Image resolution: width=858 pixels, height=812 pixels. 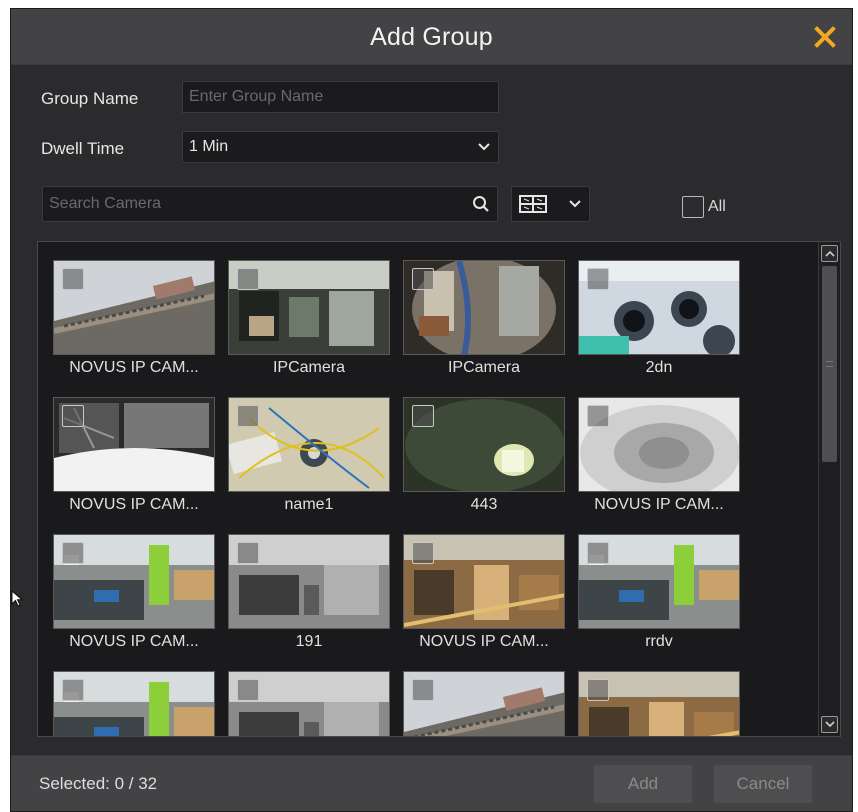 I want to click on camera-tile: 2dn, so click(x=659, y=325).